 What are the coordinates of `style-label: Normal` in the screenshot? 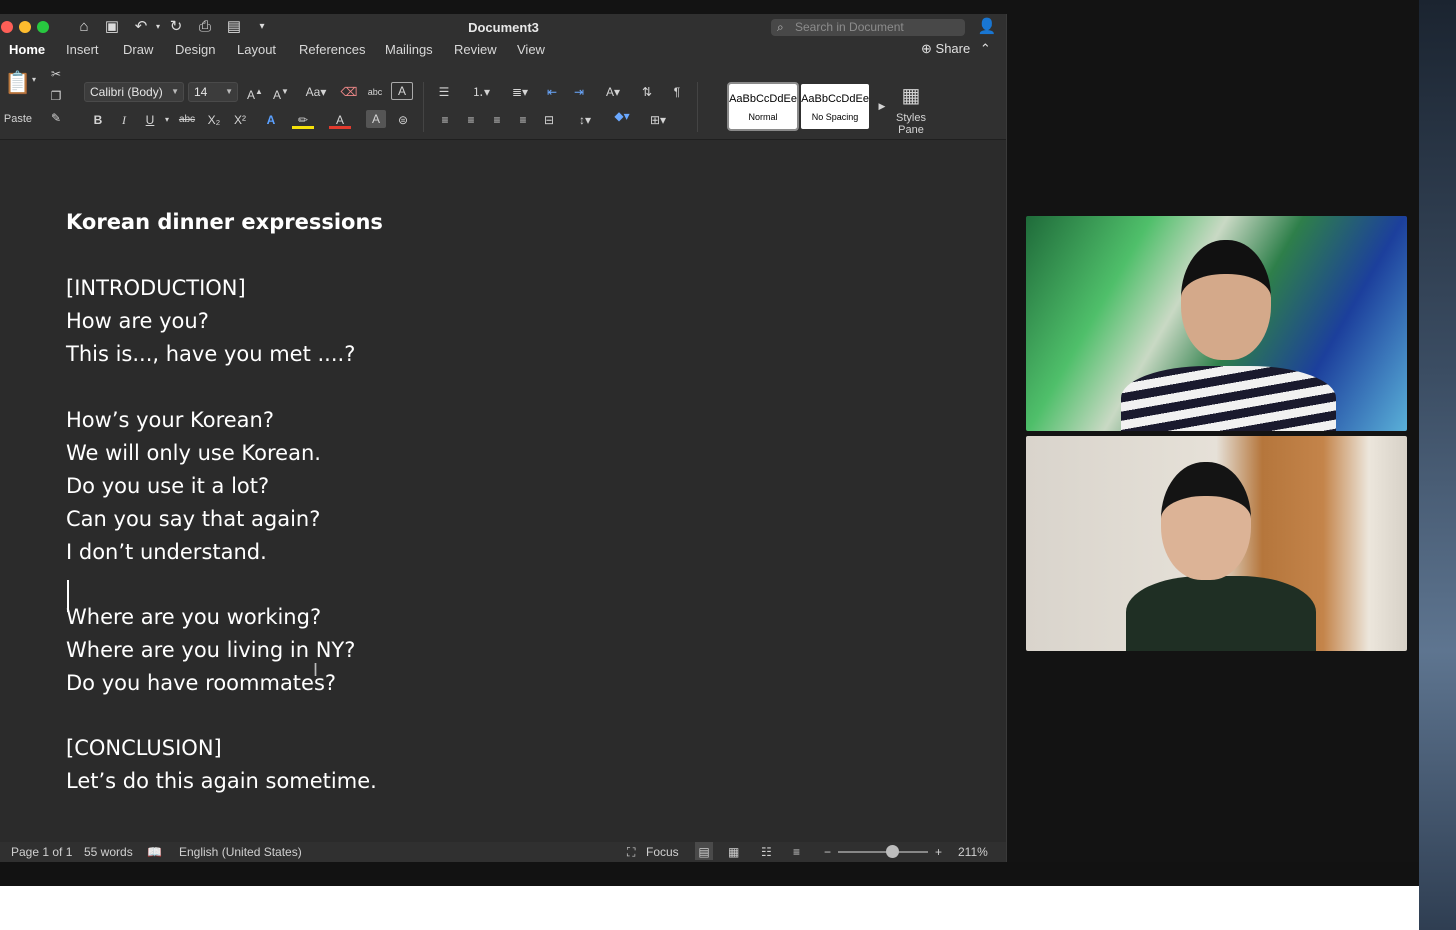 It's located at (763, 117).